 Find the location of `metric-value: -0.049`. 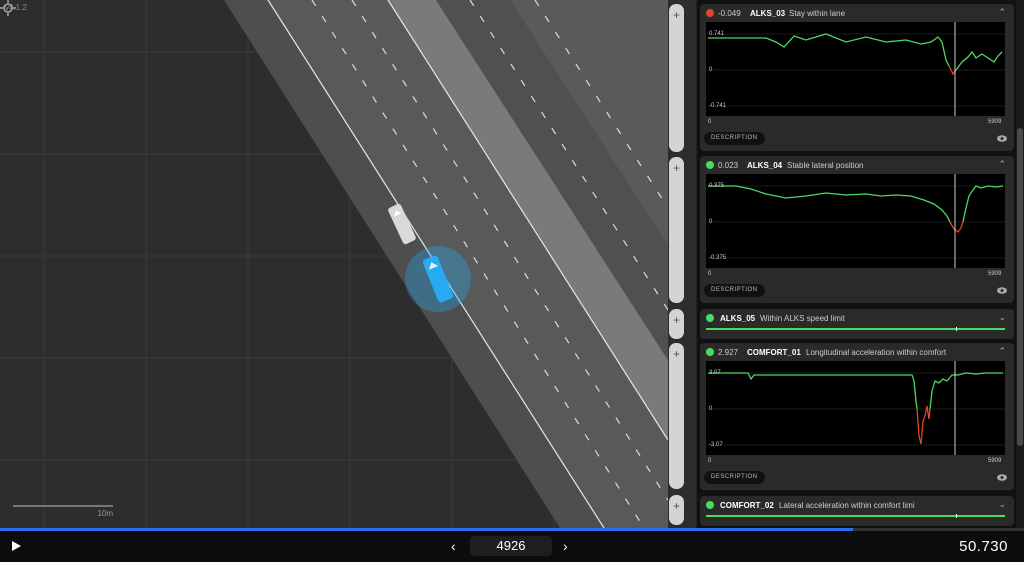

metric-value: -0.049 is located at coordinates (729, 13).